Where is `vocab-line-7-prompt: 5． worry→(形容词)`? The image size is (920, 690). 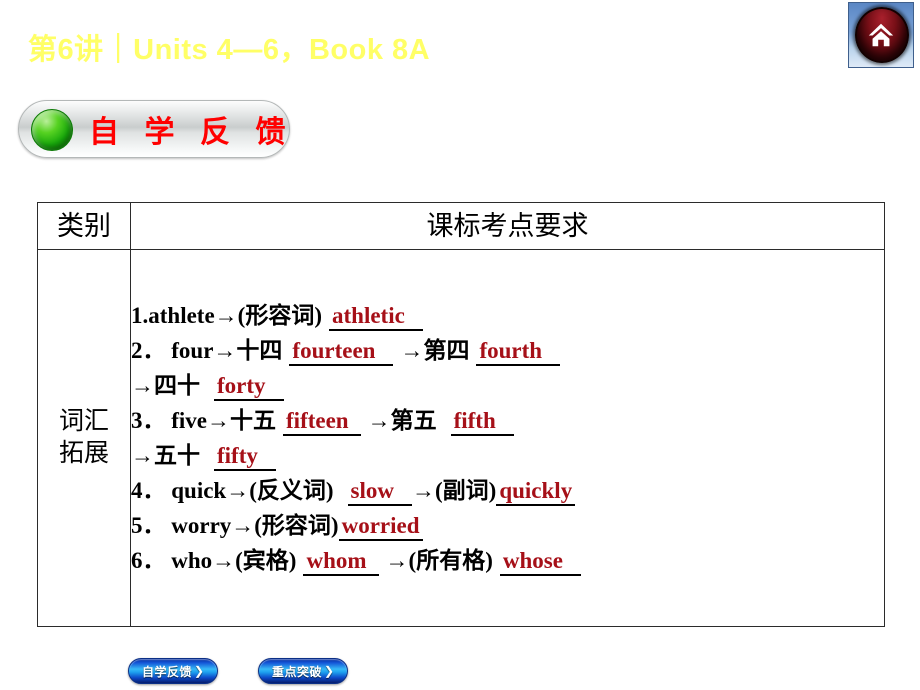
vocab-line-7-prompt: 5． worry→(形容词) is located at coordinates (235, 525).